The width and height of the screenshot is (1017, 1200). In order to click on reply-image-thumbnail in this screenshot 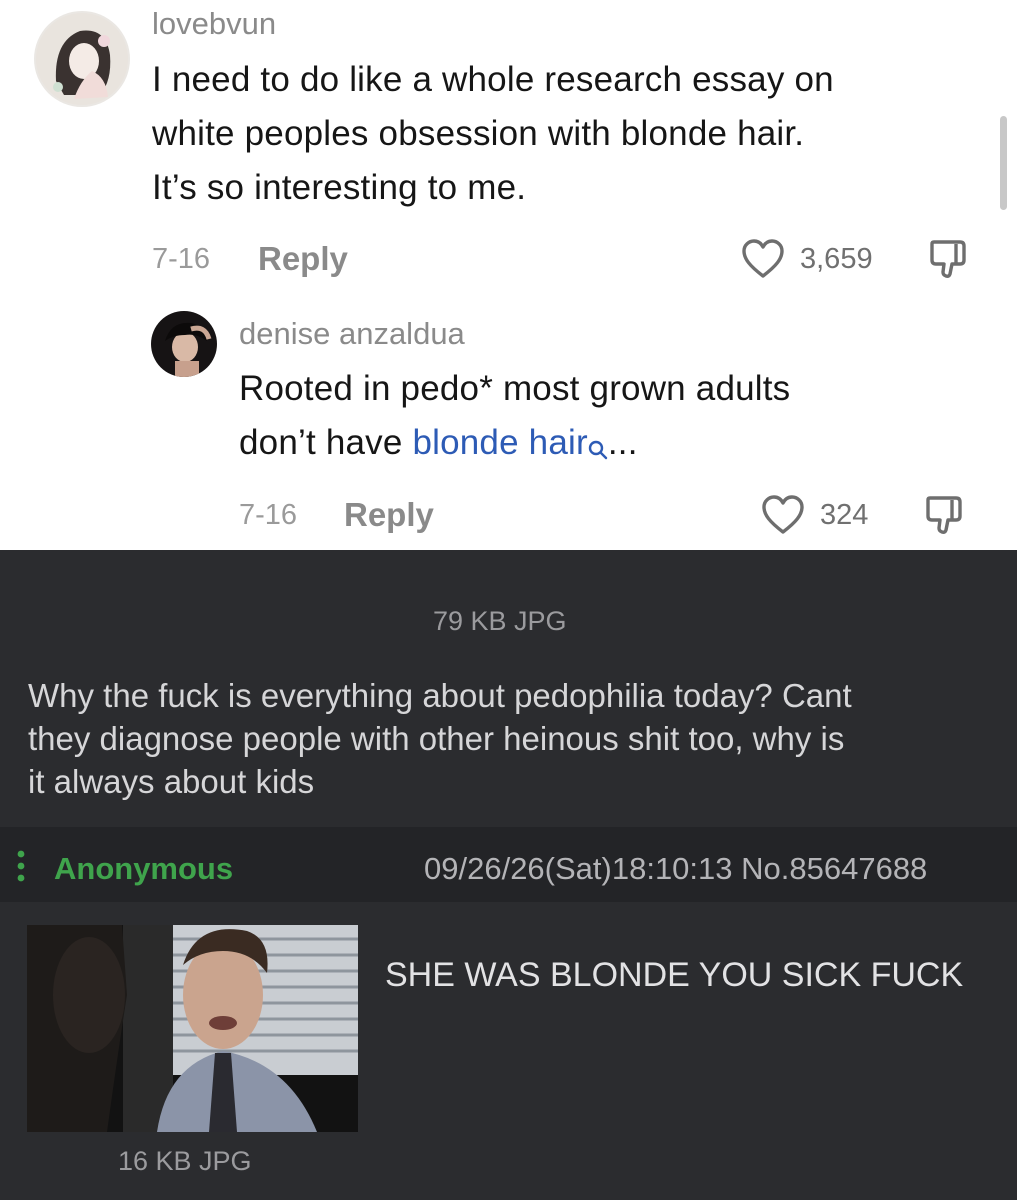, I will do `click(192, 1028)`.